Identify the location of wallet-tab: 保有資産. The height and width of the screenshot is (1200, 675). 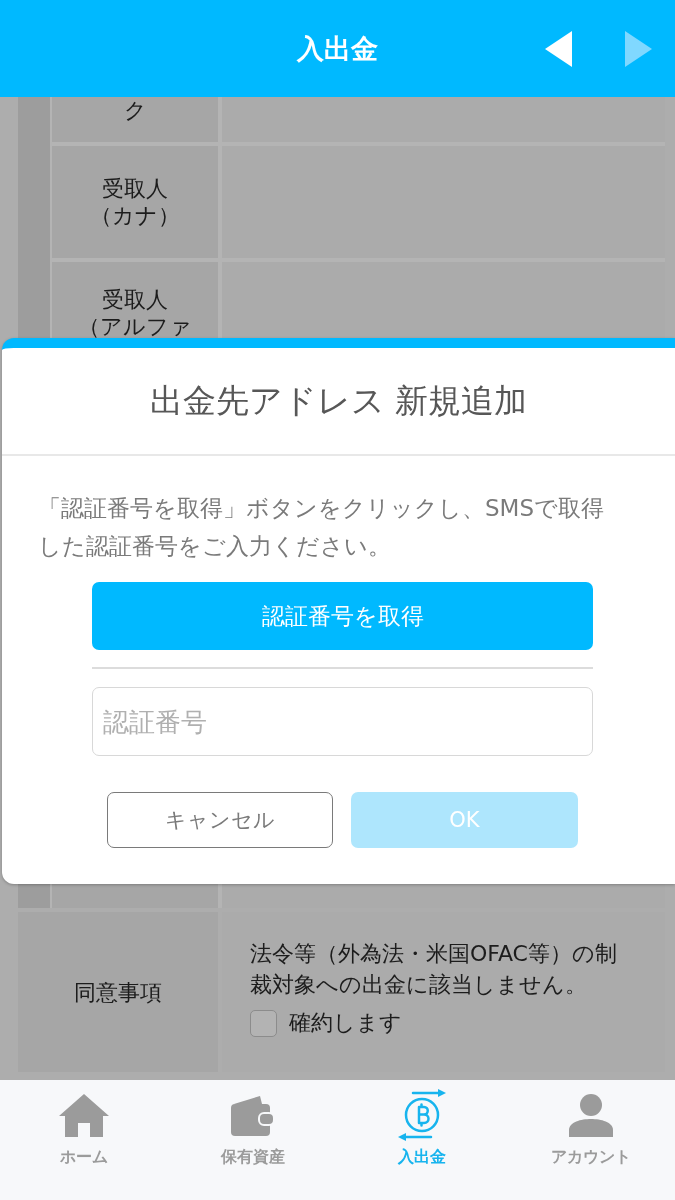
(253, 1127).